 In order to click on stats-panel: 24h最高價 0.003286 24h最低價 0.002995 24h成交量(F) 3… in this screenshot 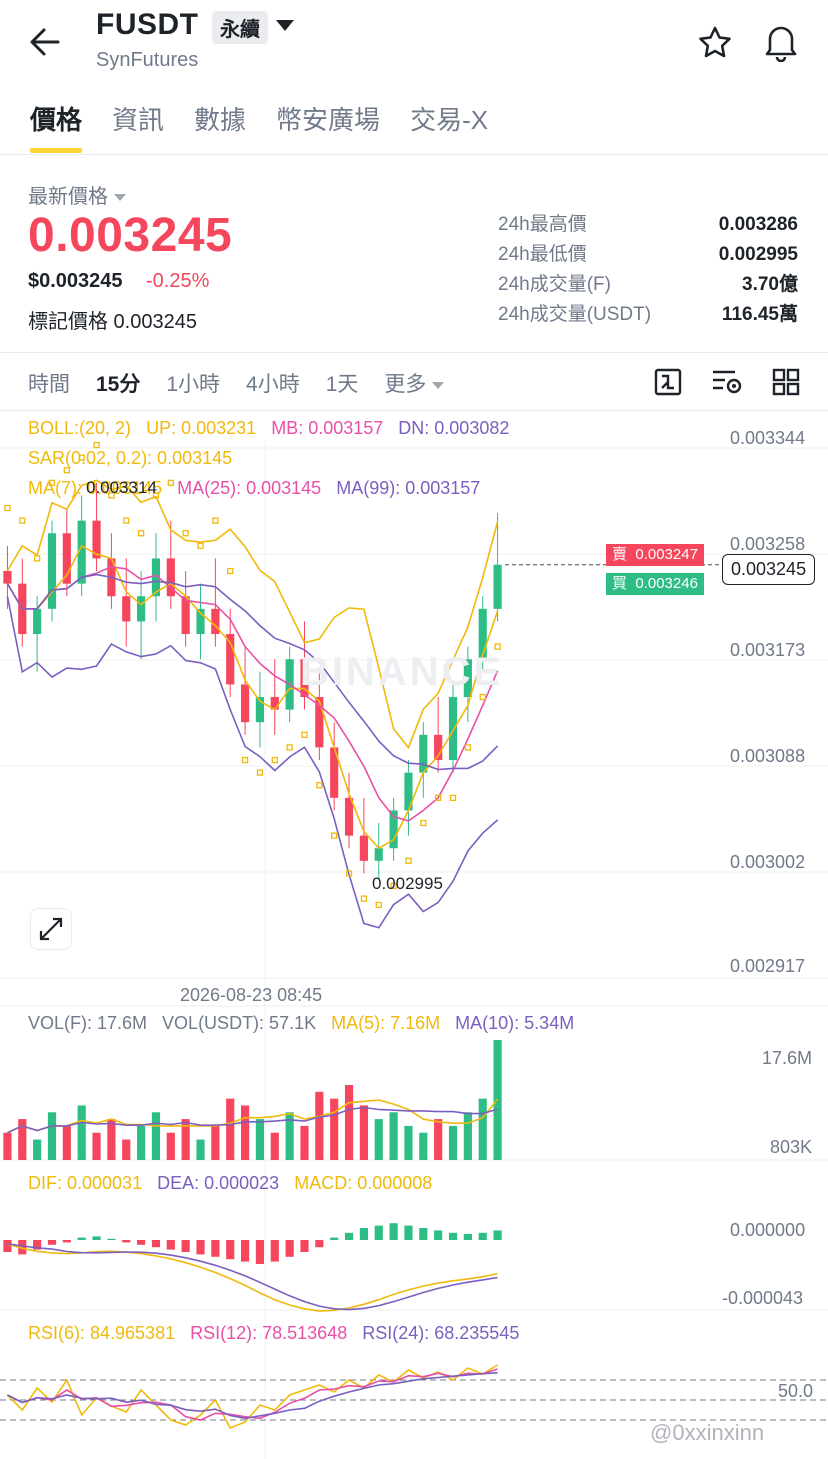, I will do `click(648, 270)`.